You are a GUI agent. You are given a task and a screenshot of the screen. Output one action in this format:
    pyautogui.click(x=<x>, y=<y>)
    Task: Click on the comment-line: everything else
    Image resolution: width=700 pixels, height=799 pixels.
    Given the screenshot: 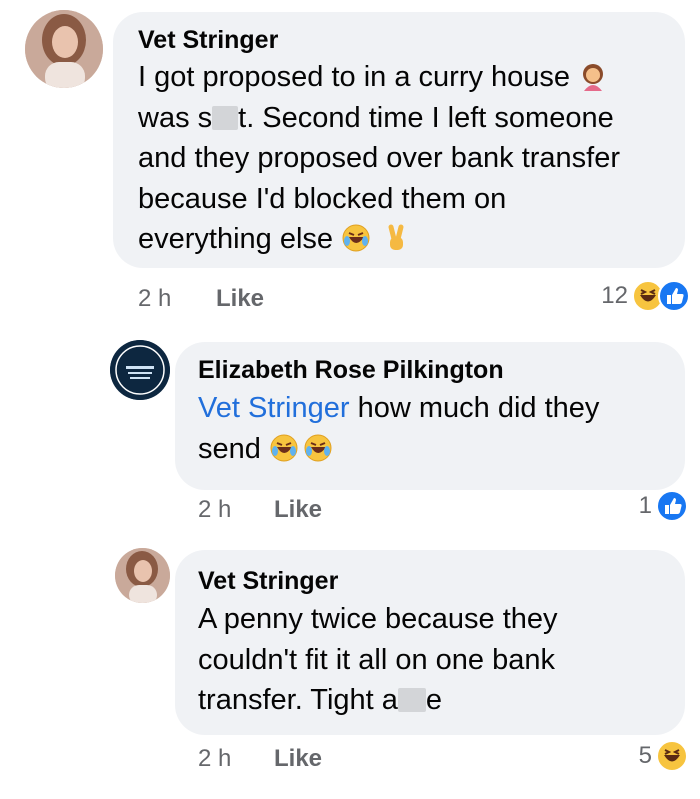 What is the action you would take?
    pyautogui.click(x=408, y=239)
    